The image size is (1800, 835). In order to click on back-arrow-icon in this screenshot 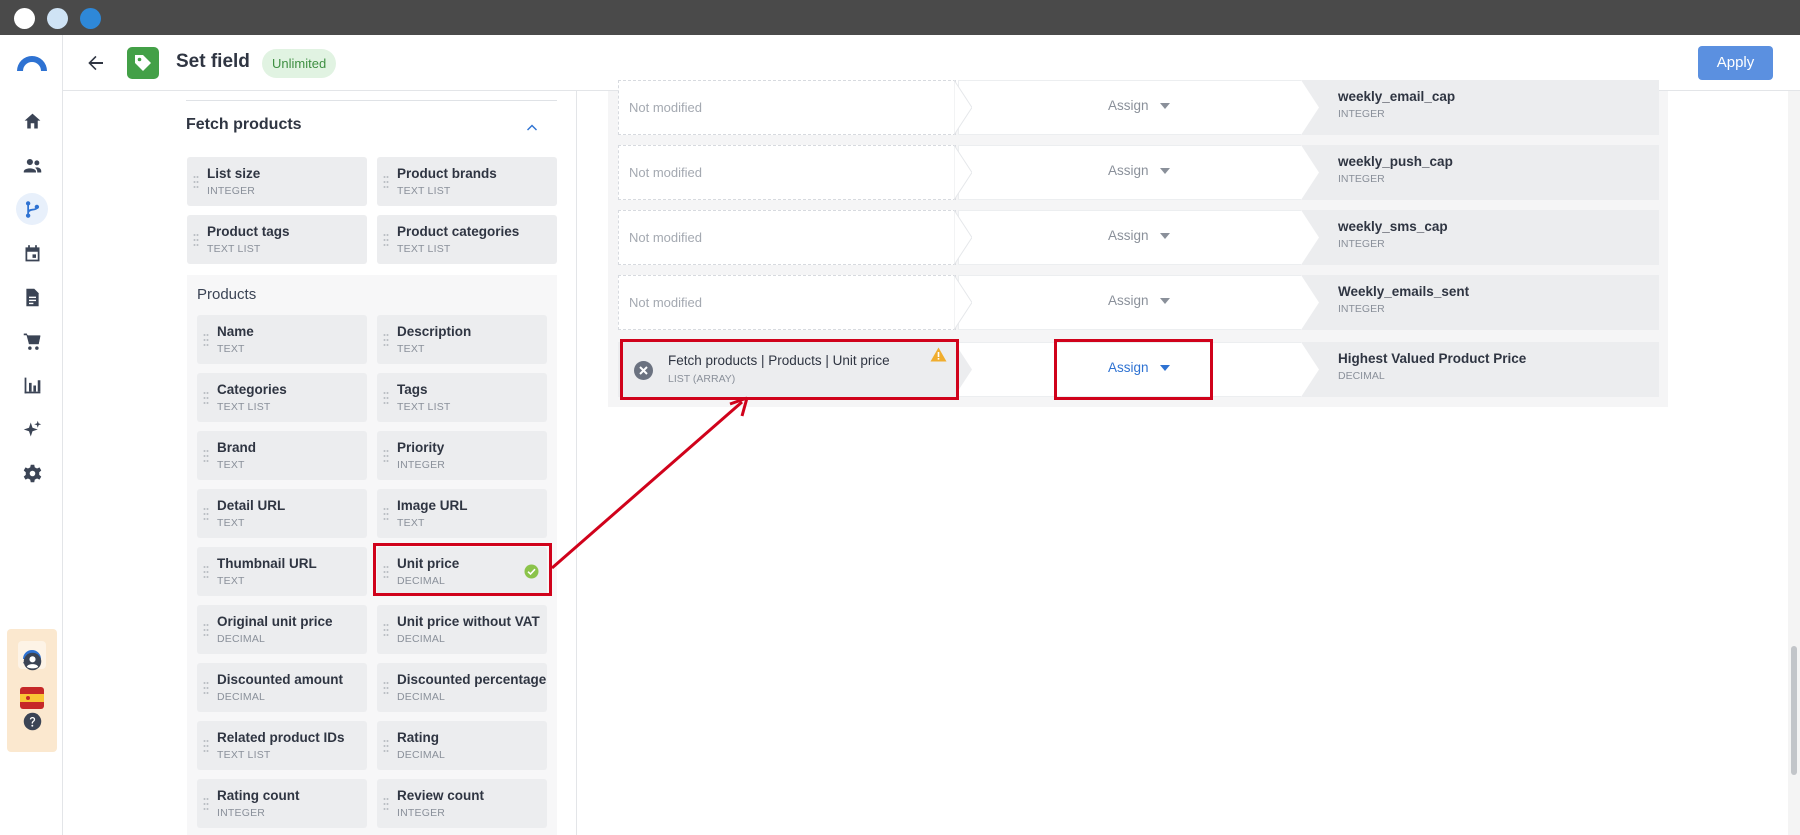, I will do `click(96, 63)`.